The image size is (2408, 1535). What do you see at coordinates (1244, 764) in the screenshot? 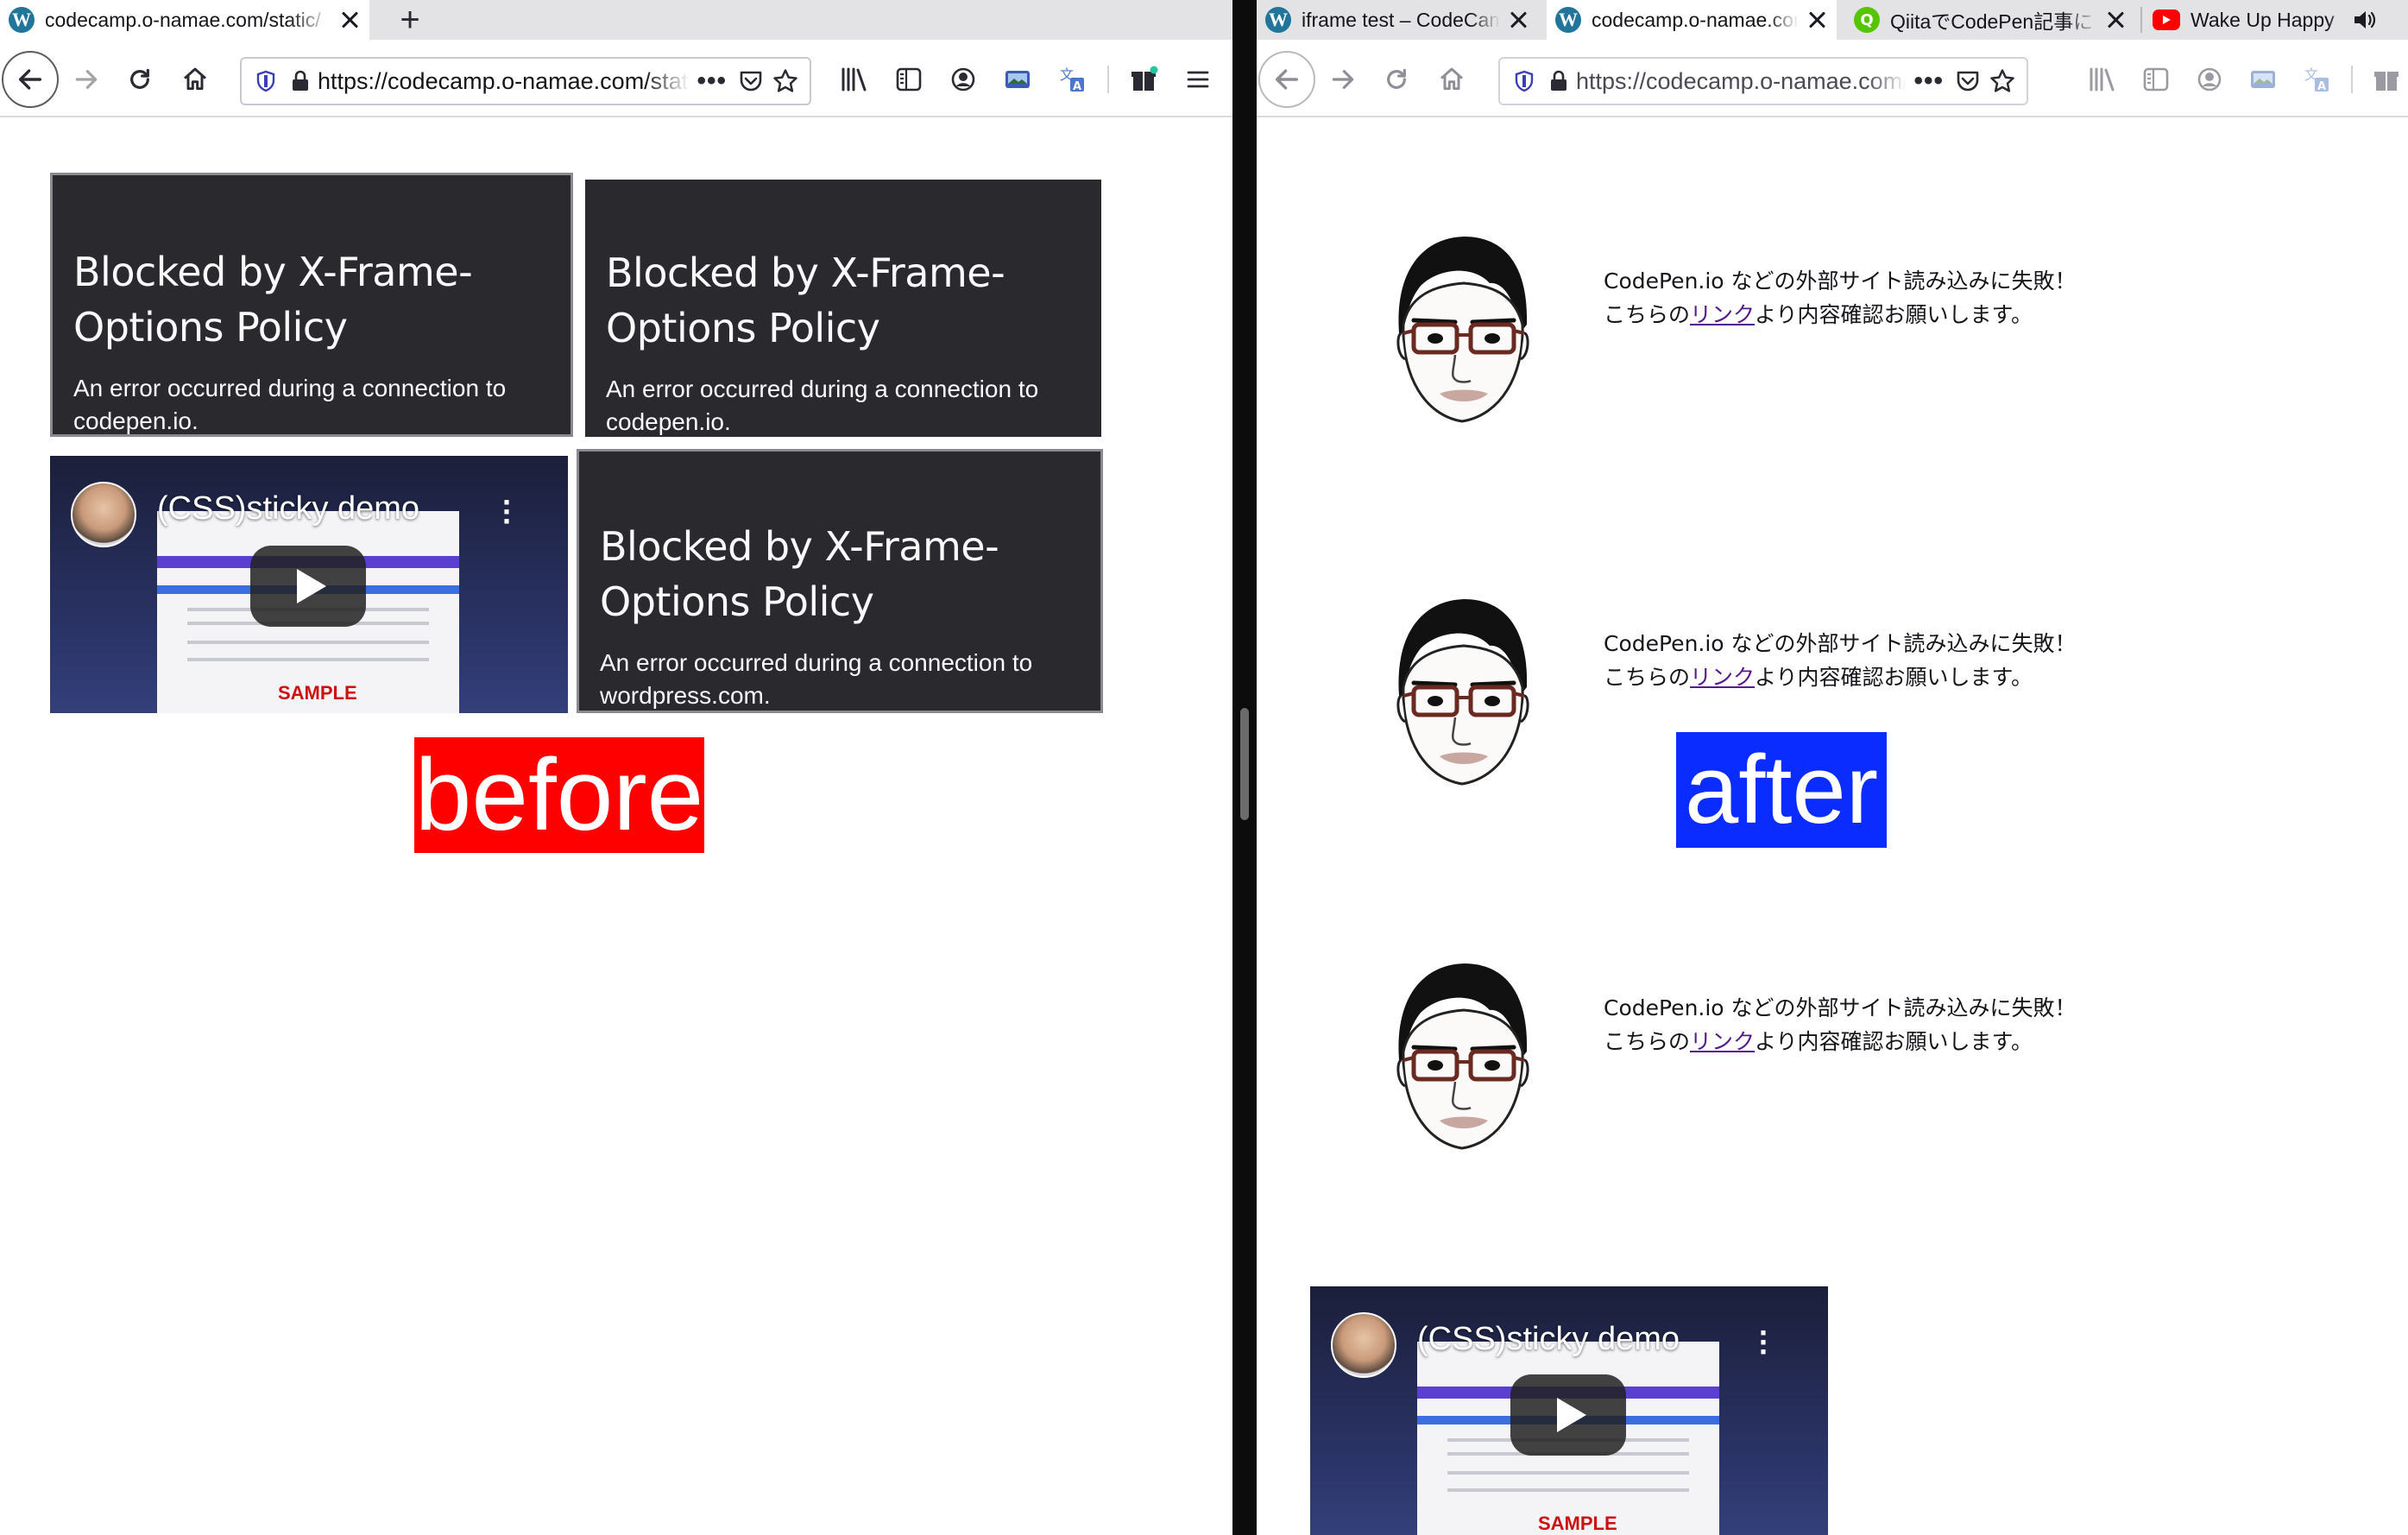
I see `split-resize-handle` at bounding box center [1244, 764].